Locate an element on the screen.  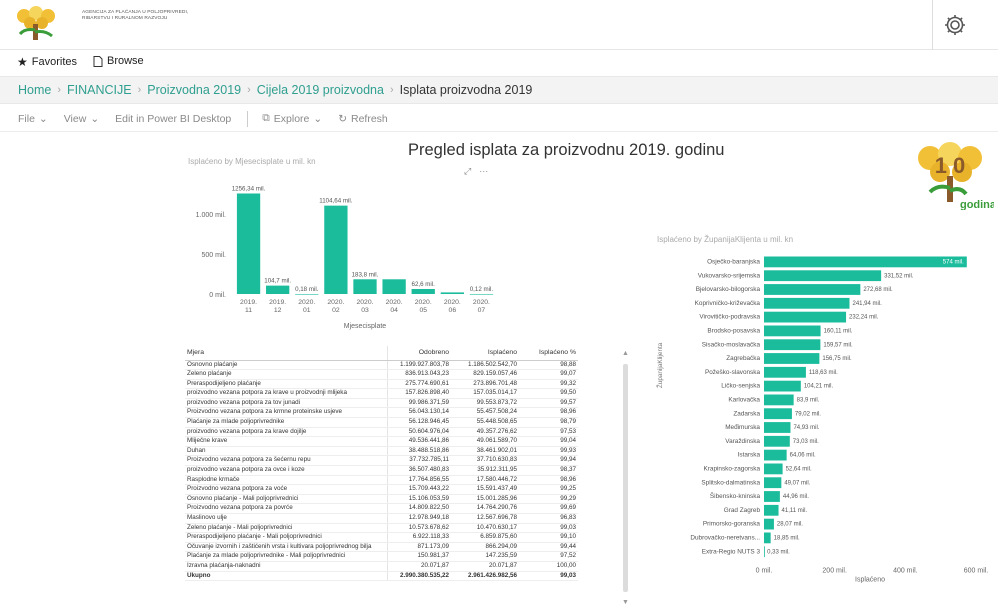
data-label: 159,57 mil. is located at coordinates (838, 345).